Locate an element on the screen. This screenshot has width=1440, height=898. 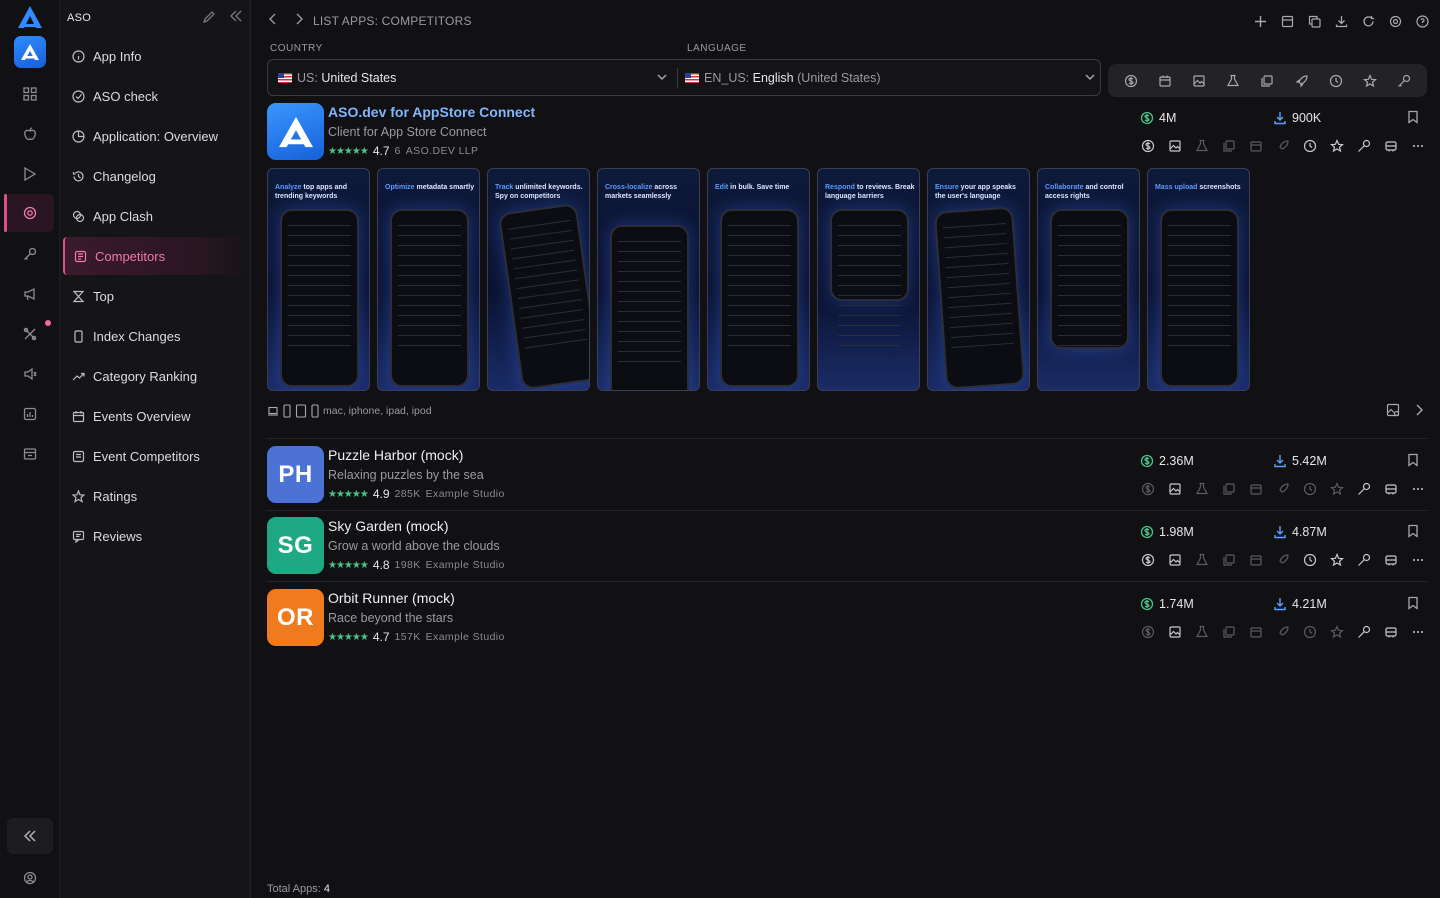
screenshot-thumbnail: Collaborate and control access rights is located at coordinates (1088, 279).